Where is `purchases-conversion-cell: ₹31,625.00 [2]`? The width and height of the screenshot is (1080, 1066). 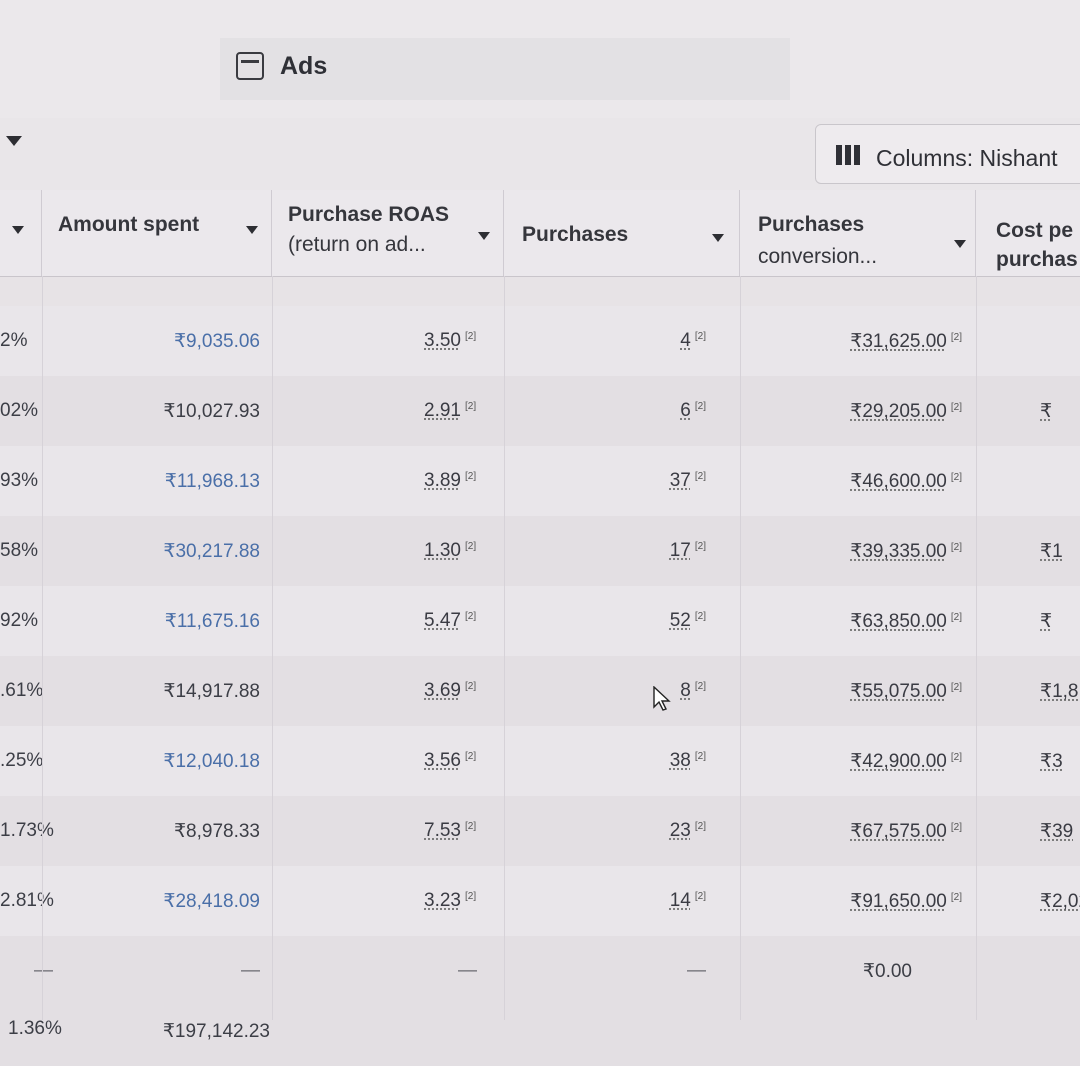
purchases-conversion-cell: ₹31,625.00 [2] is located at coordinates (906, 341).